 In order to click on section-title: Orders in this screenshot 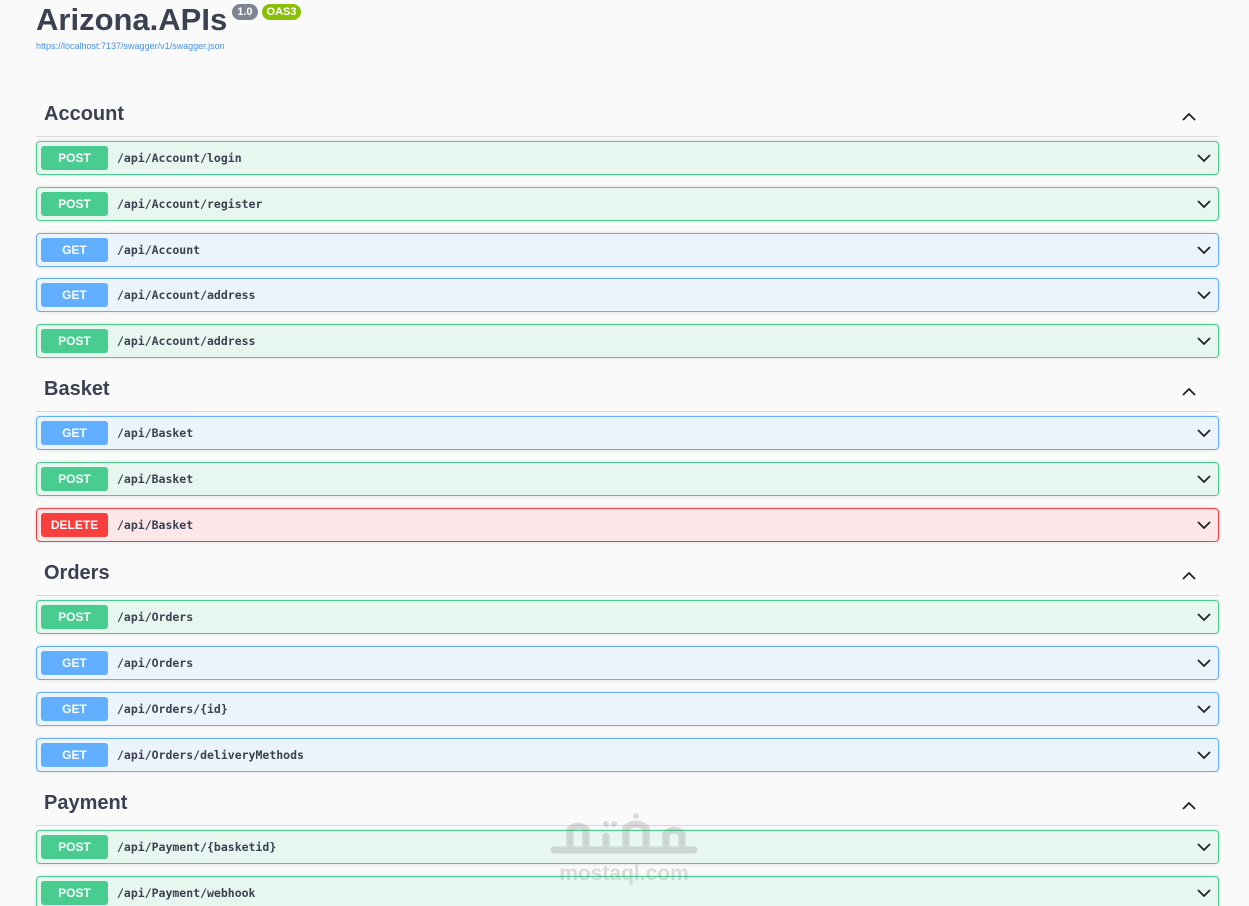, I will do `click(77, 573)`.